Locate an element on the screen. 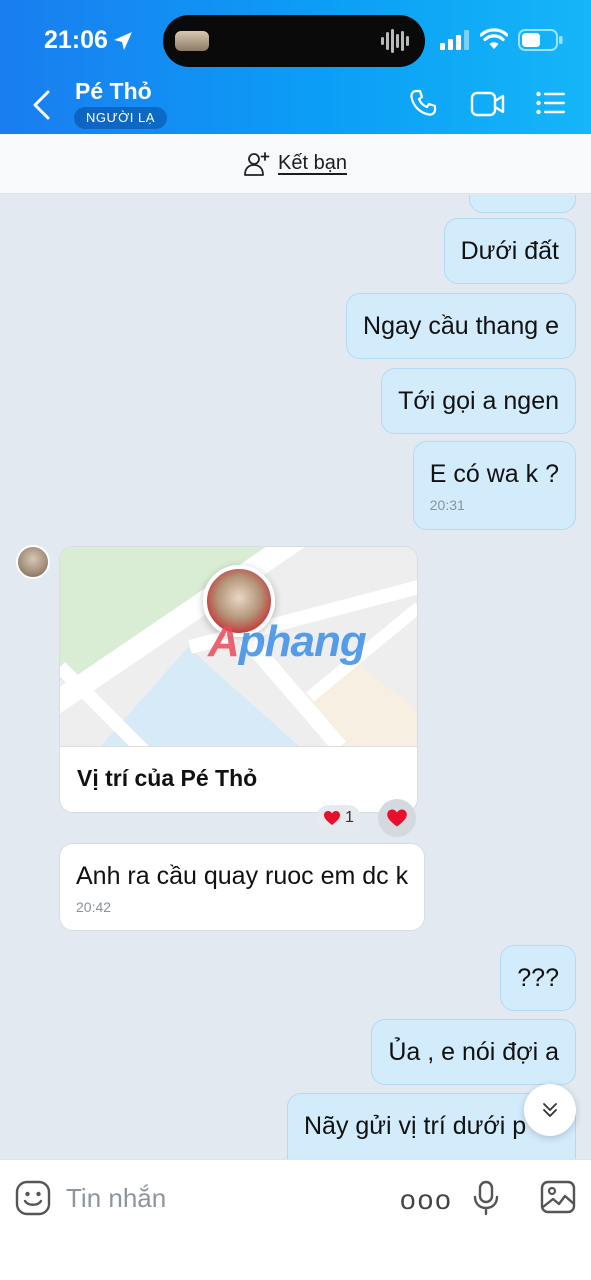  reaction-count: 1 is located at coordinates (349, 817).